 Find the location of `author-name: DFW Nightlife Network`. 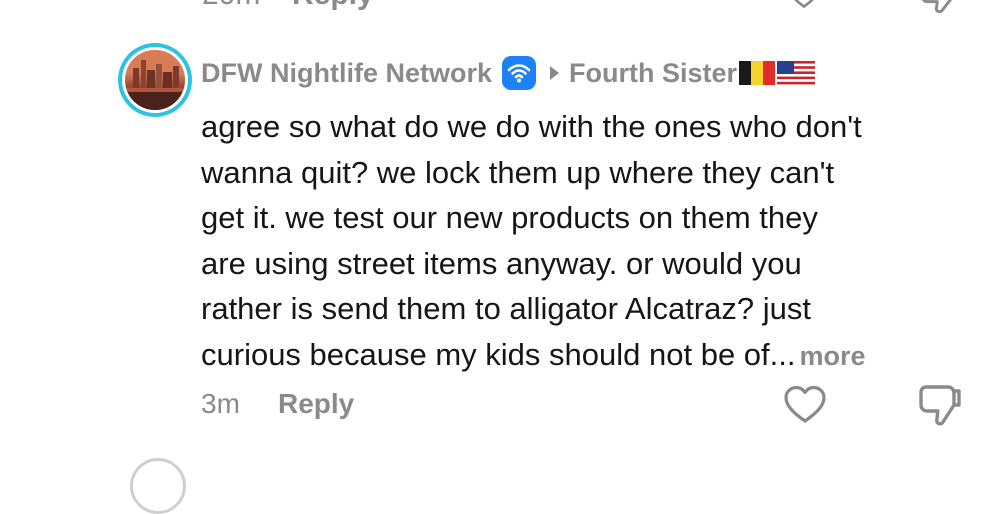

author-name: DFW Nightlife Network is located at coordinates (346, 73).